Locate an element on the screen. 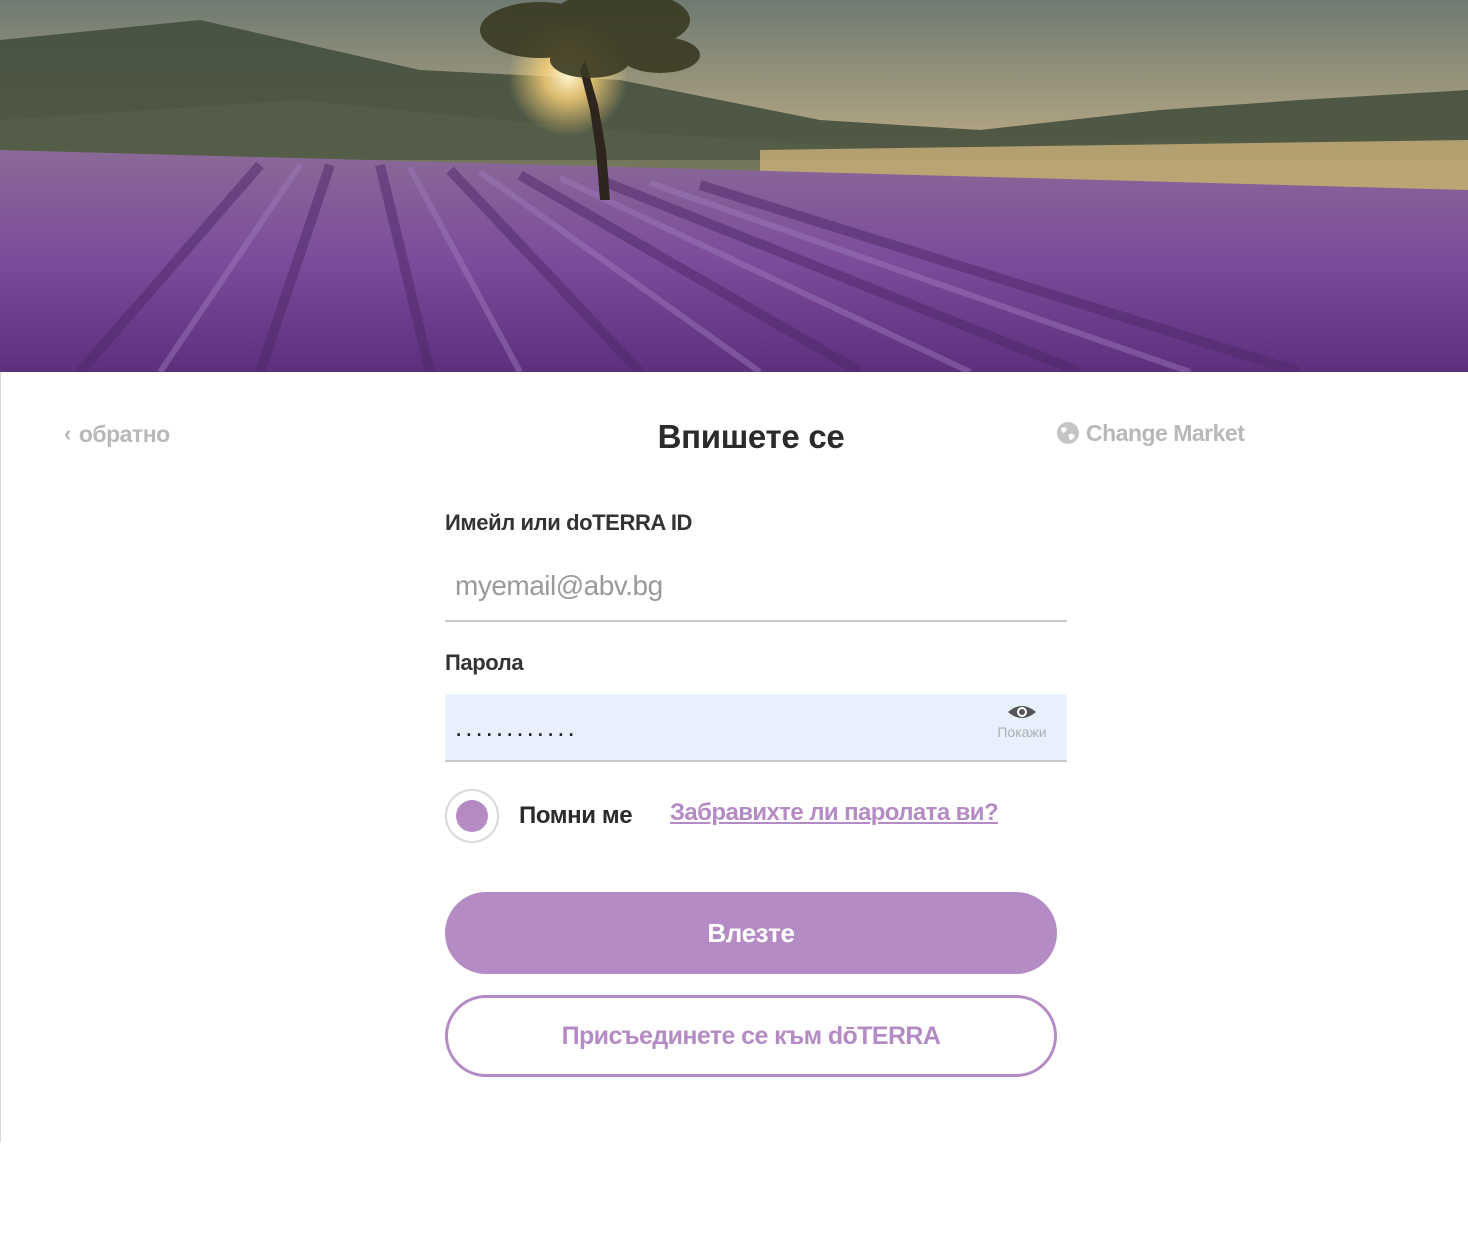 This screenshot has height=1245, width=1468. remember-me-indicator is located at coordinates (472, 816).